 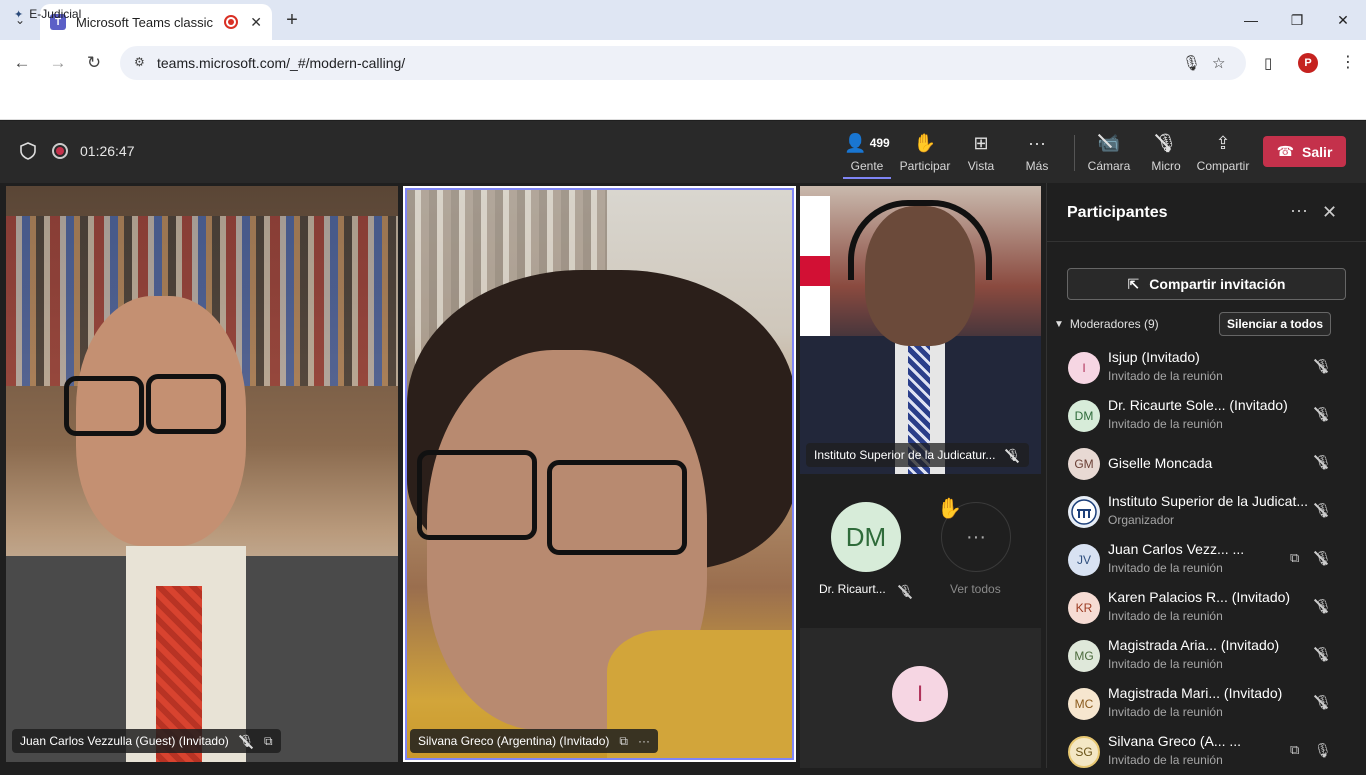 I want to click on share-screen-icon: ⇪, so click(x=1223, y=142).